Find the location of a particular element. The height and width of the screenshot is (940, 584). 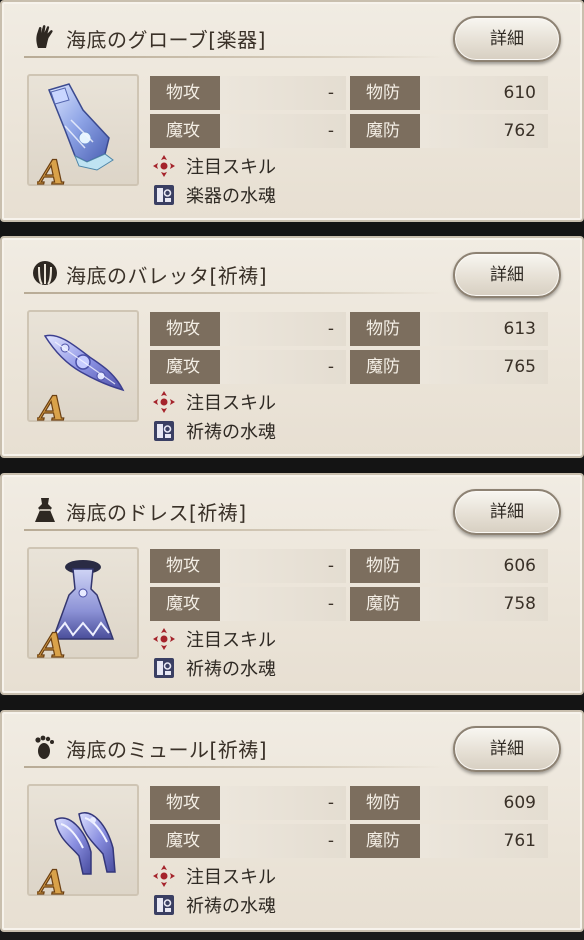

soul-skill-row: 楽器の水魂 is located at coordinates (300, 194).